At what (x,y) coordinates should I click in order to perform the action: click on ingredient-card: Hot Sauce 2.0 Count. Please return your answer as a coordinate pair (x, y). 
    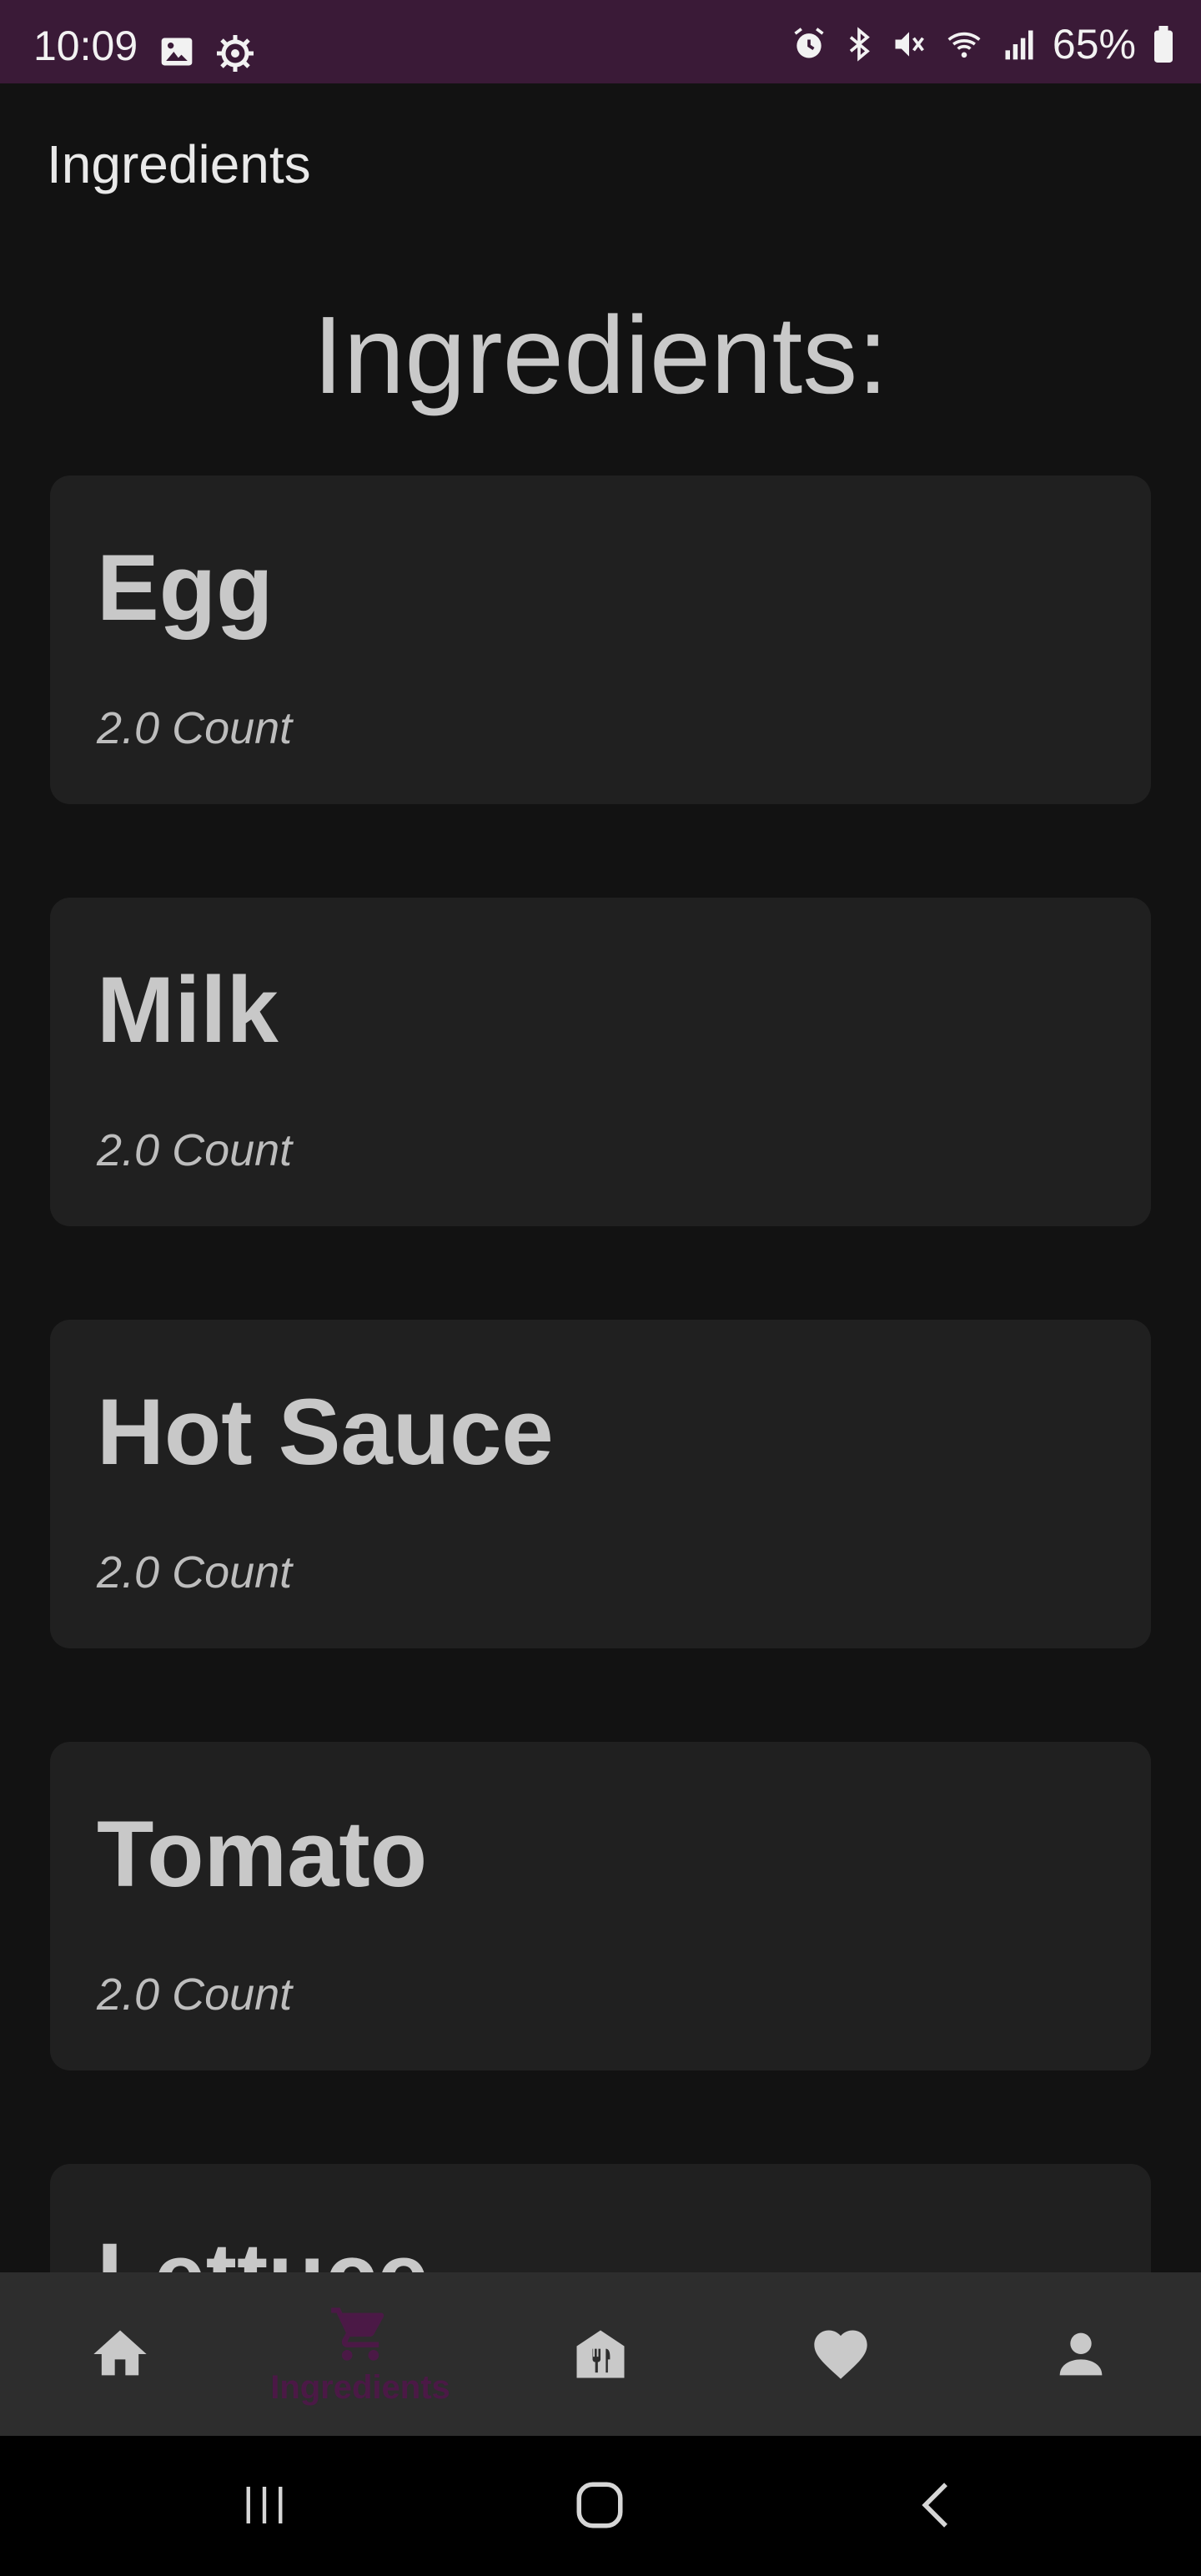
    Looking at the image, I should click on (601, 1484).